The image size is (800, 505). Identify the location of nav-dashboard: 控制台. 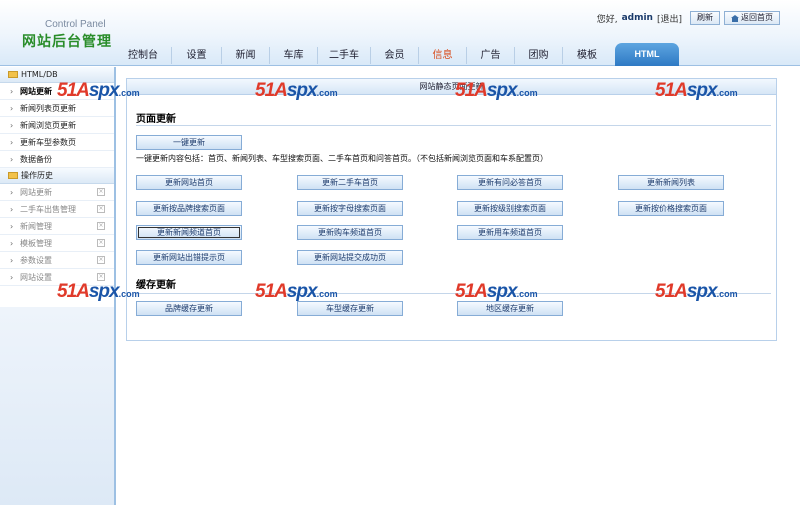
(143, 55).